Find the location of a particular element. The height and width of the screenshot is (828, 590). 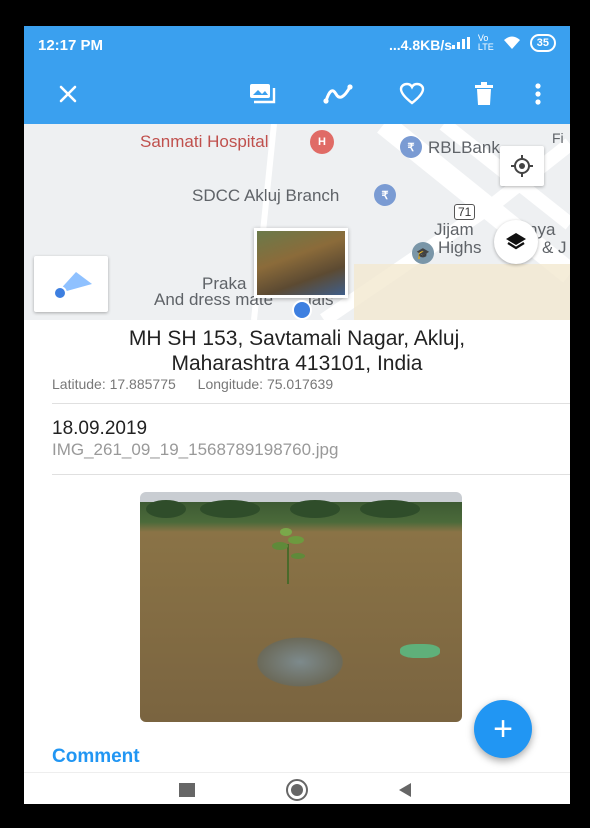

home-circle-icon is located at coordinates (297, 790).